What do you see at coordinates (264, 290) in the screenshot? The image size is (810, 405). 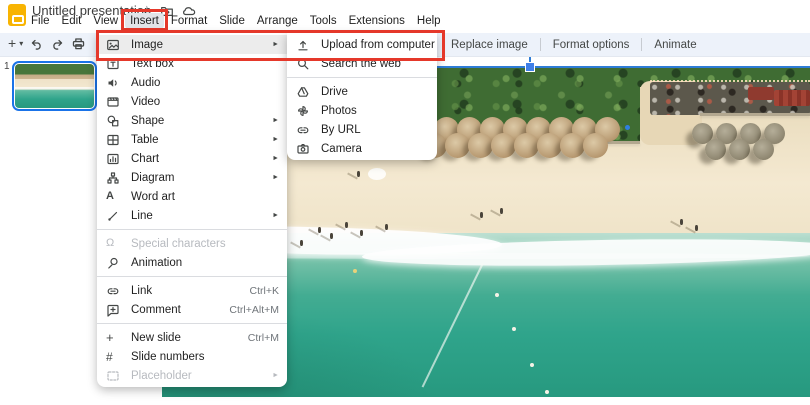 I see `shortcut: Ctrl+K` at bounding box center [264, 290].